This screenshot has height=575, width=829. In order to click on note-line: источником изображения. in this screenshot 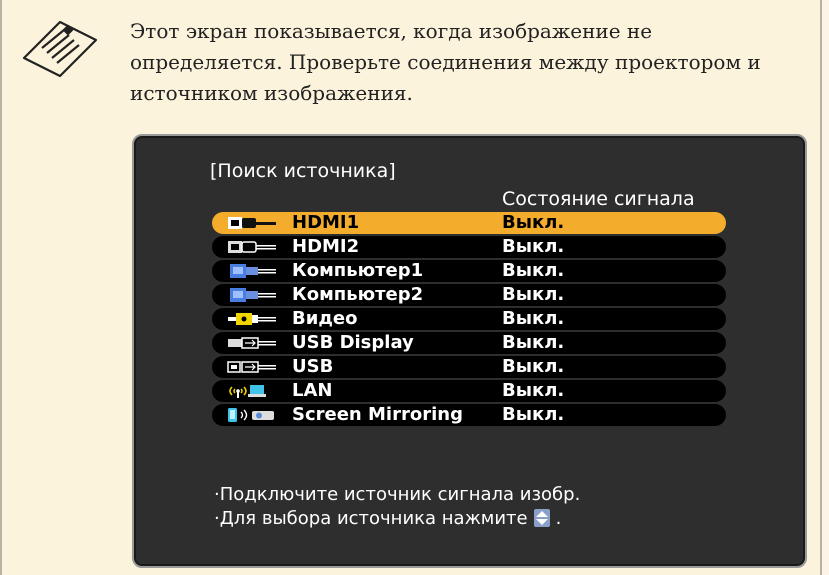, I will do `click(271, 93)`.